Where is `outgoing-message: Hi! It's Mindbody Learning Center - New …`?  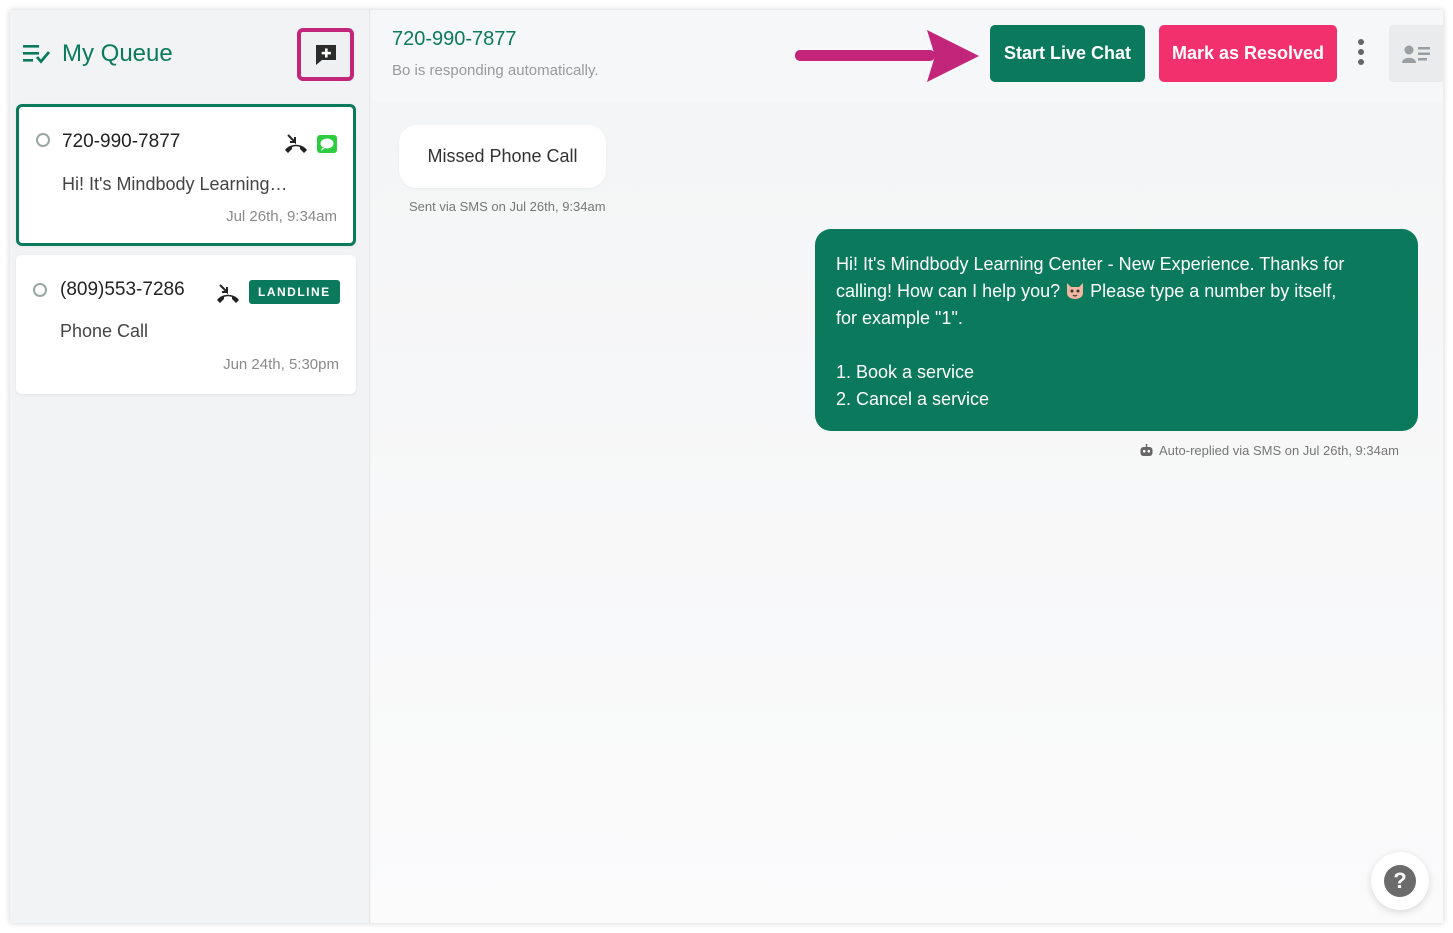 outgoing-message: Hi! It's Mindbody Learning Center - New … is located at coordinates (1116, 330).